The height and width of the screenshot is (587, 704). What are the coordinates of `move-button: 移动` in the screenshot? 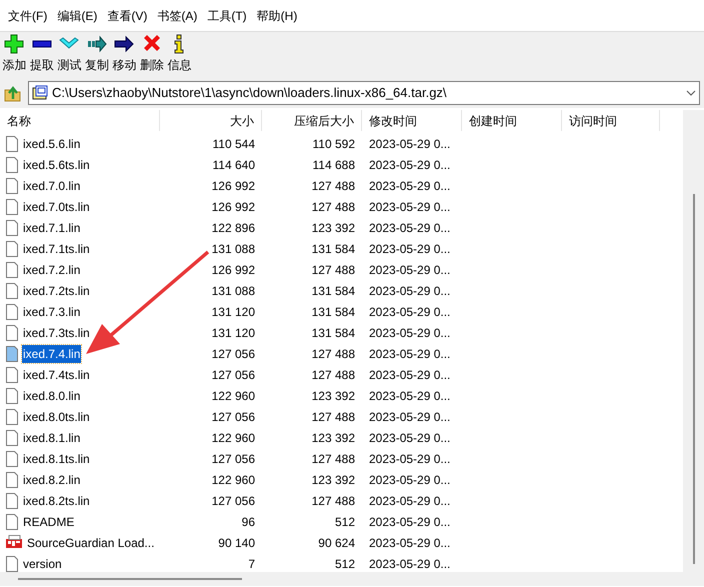 It's located at (124, 53).